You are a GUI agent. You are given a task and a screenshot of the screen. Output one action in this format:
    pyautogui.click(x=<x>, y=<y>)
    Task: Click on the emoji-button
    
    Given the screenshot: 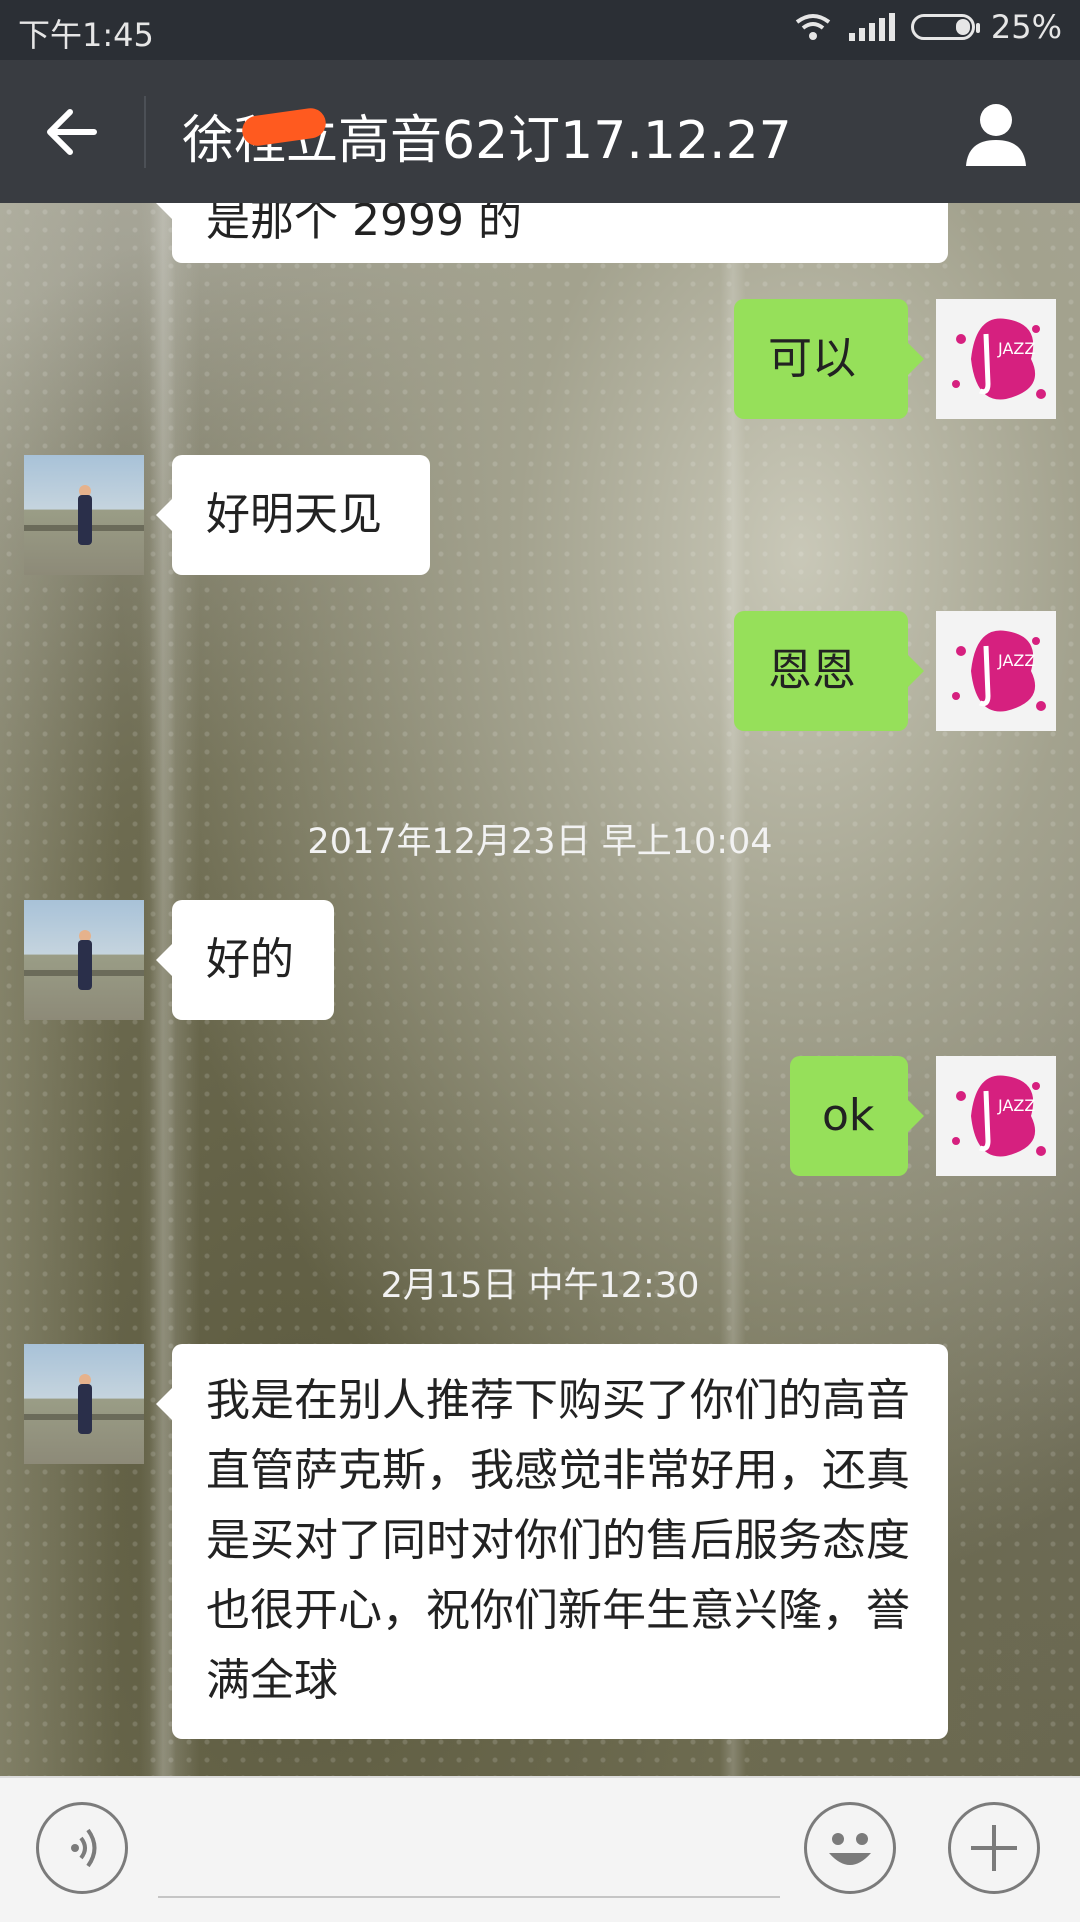 What is the action you would take?
    pyautogui.click(x=850, y=1848)
    